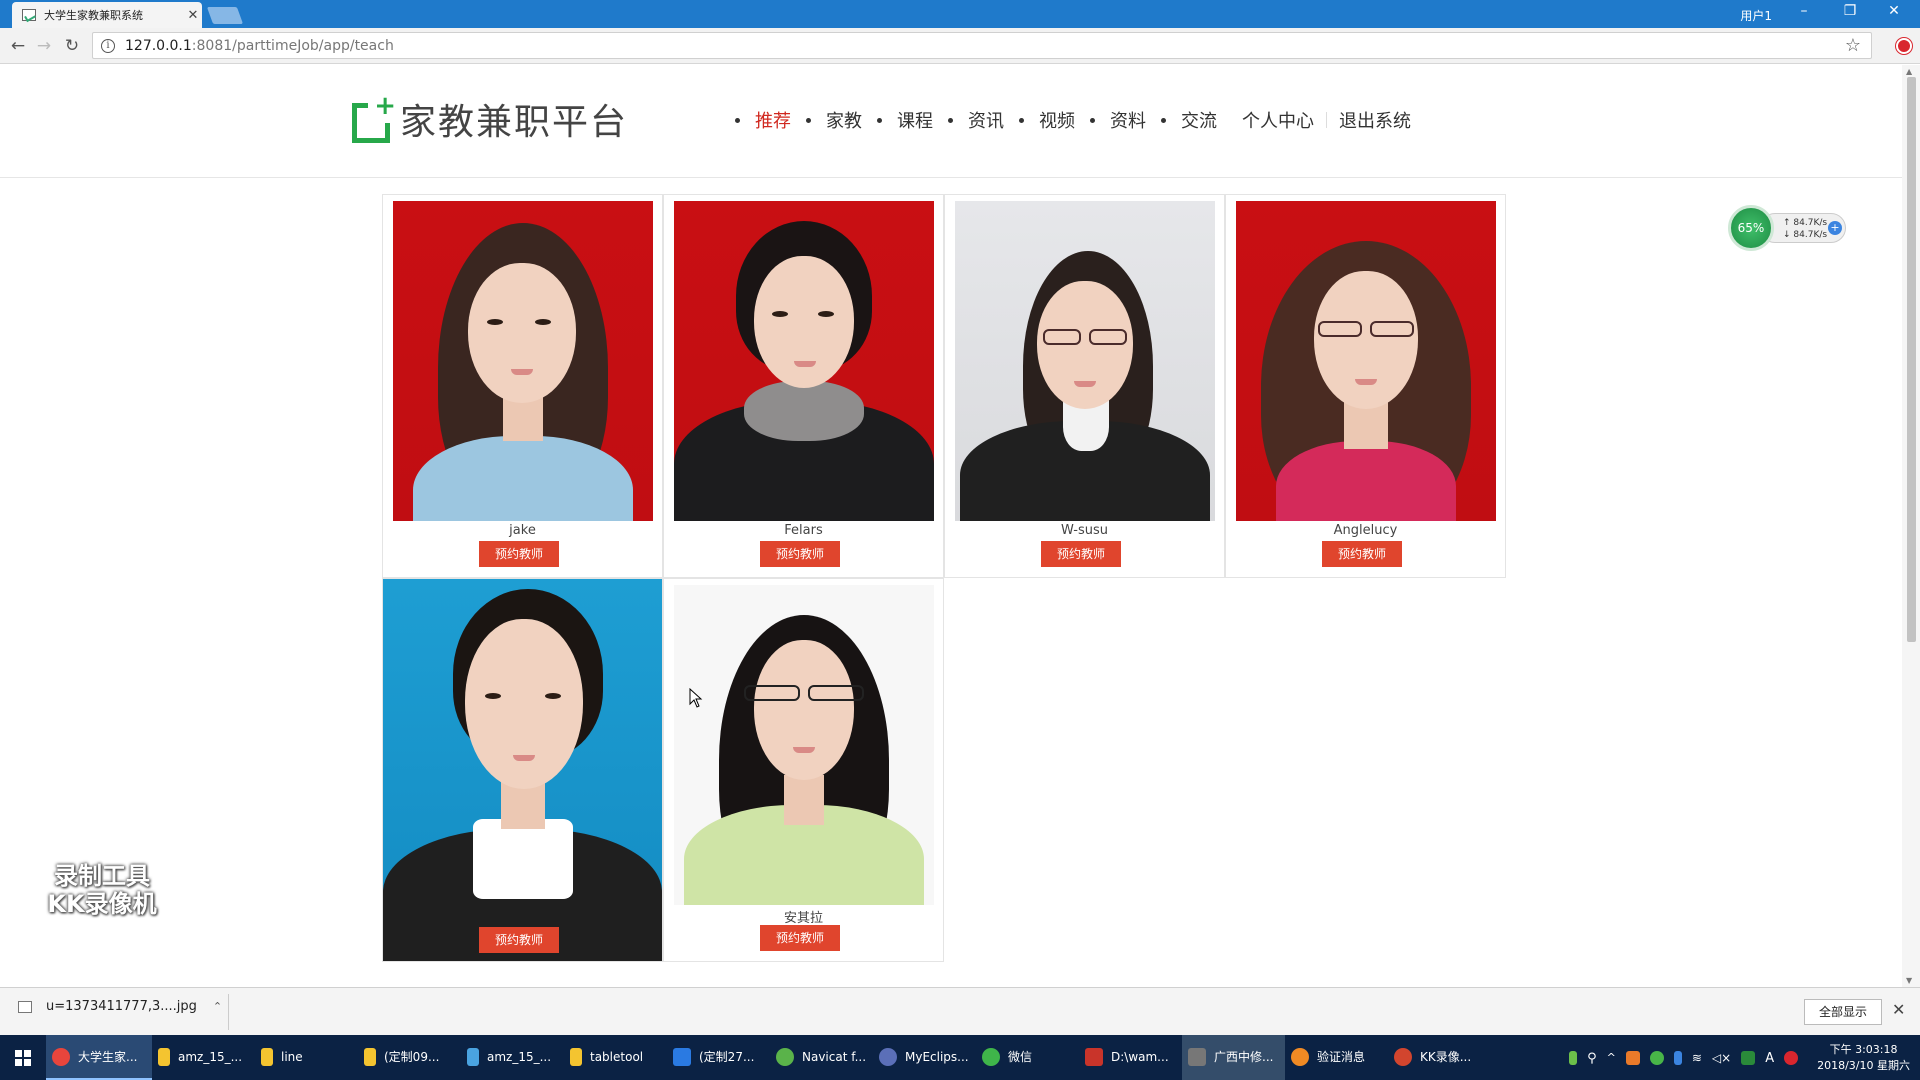  Describe the element at coordinates (1128, 120) in the screenshot. I see `nav-item-materials: 资料` at that location.